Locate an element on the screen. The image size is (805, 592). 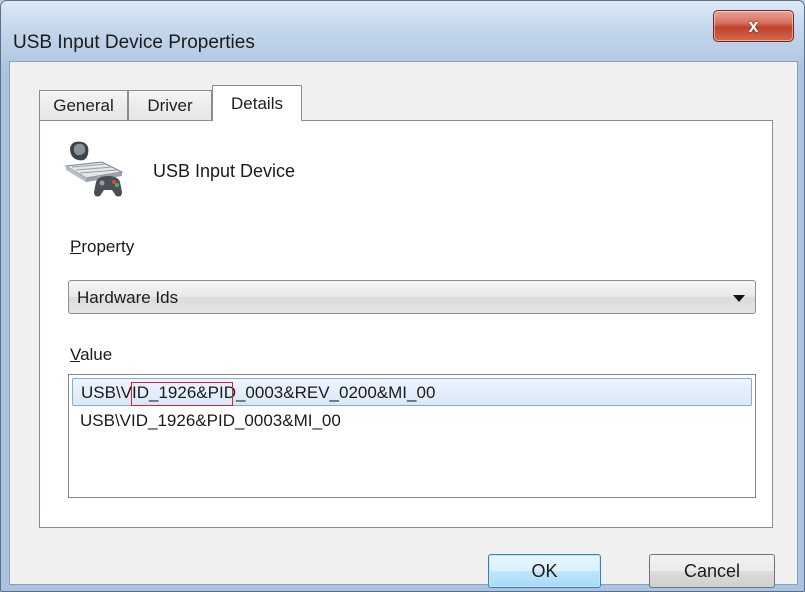
property-label-rest: roperty is located at coordinates (108, 246).